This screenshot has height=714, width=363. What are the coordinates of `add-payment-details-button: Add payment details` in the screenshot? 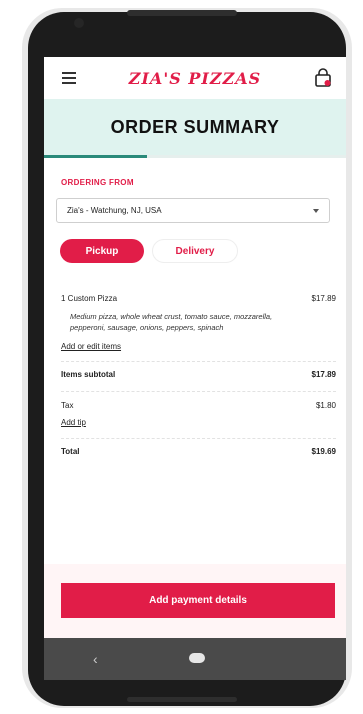 It's located at (198, 600).